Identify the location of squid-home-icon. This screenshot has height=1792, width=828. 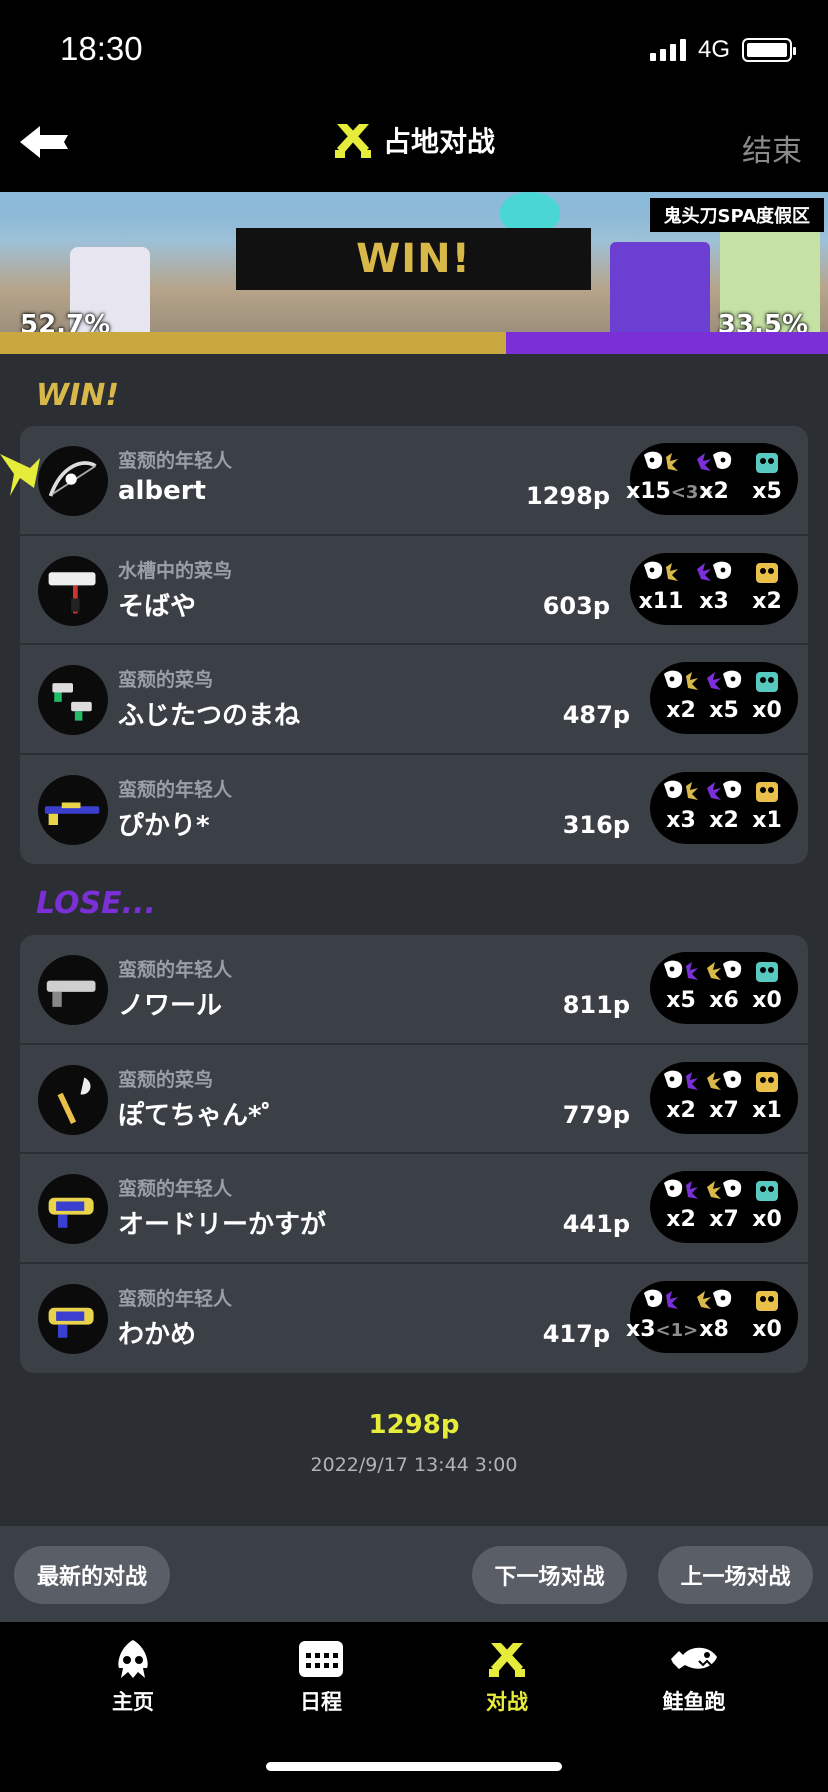
(133, 1659).